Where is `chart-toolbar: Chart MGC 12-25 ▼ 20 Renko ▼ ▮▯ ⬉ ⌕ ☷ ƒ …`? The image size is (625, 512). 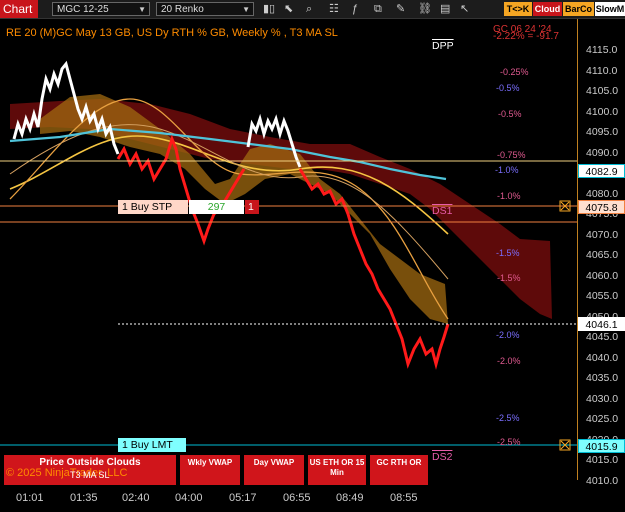 chart-toolbar: Chart MGC 12-25 ▼ 20 Renko ▼ ▮▯ ⬉ ⌕ ☷ ƒ … is located at coordinates (312, 9).